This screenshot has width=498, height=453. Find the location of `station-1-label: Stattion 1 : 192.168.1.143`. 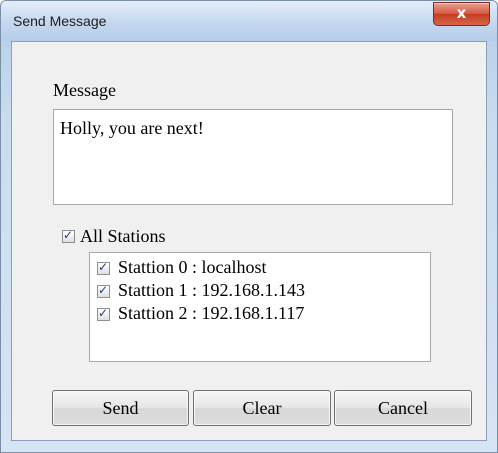

station-1-label: Stattion 1 : 192.168.1.143 is located at coordinates (212, 290).